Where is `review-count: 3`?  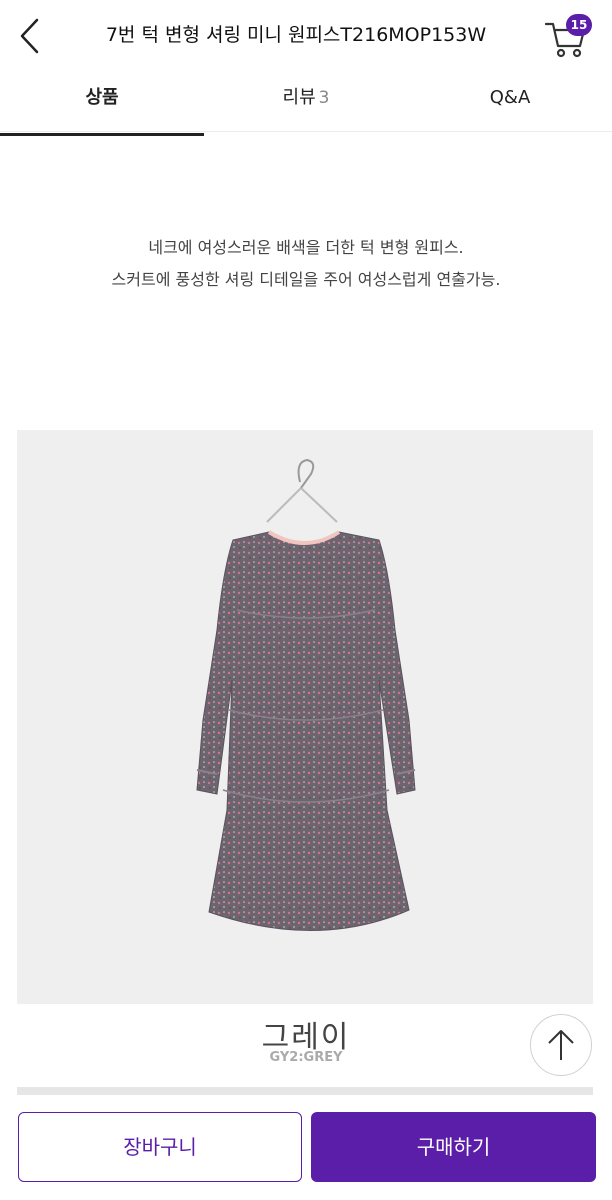
review-count: 3 is located at coordinates (324, 98).